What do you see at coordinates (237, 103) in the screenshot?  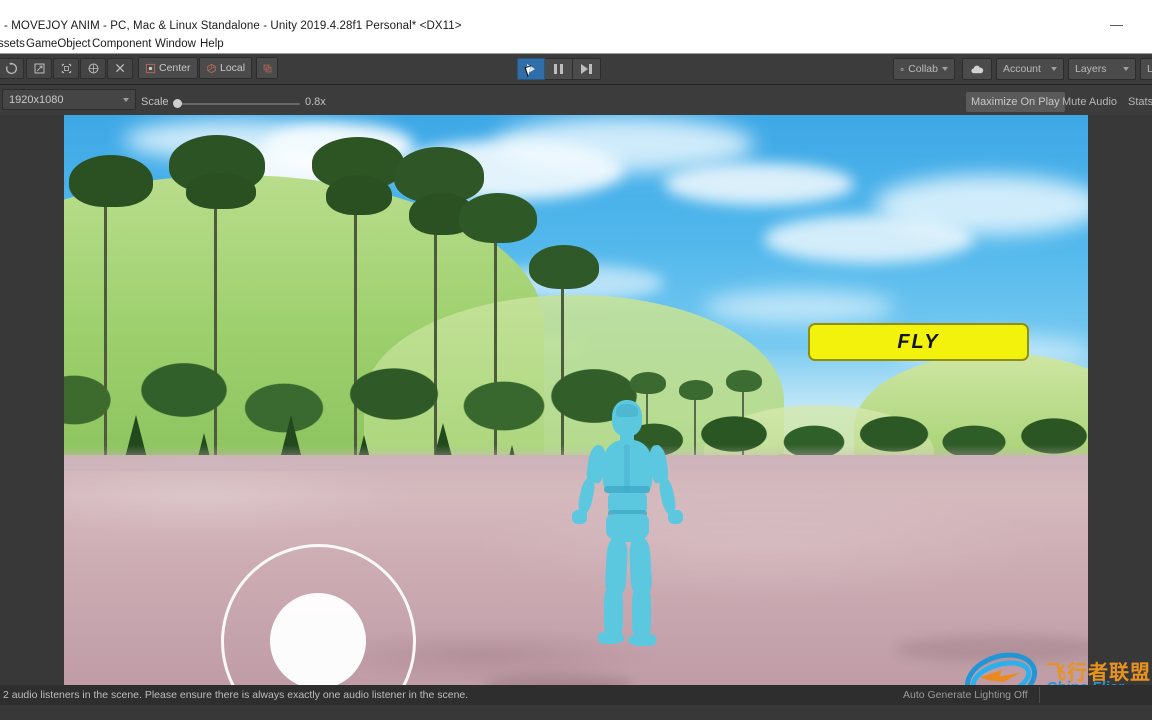 I see `scale-slider-track` at bounding box center [237, 103].